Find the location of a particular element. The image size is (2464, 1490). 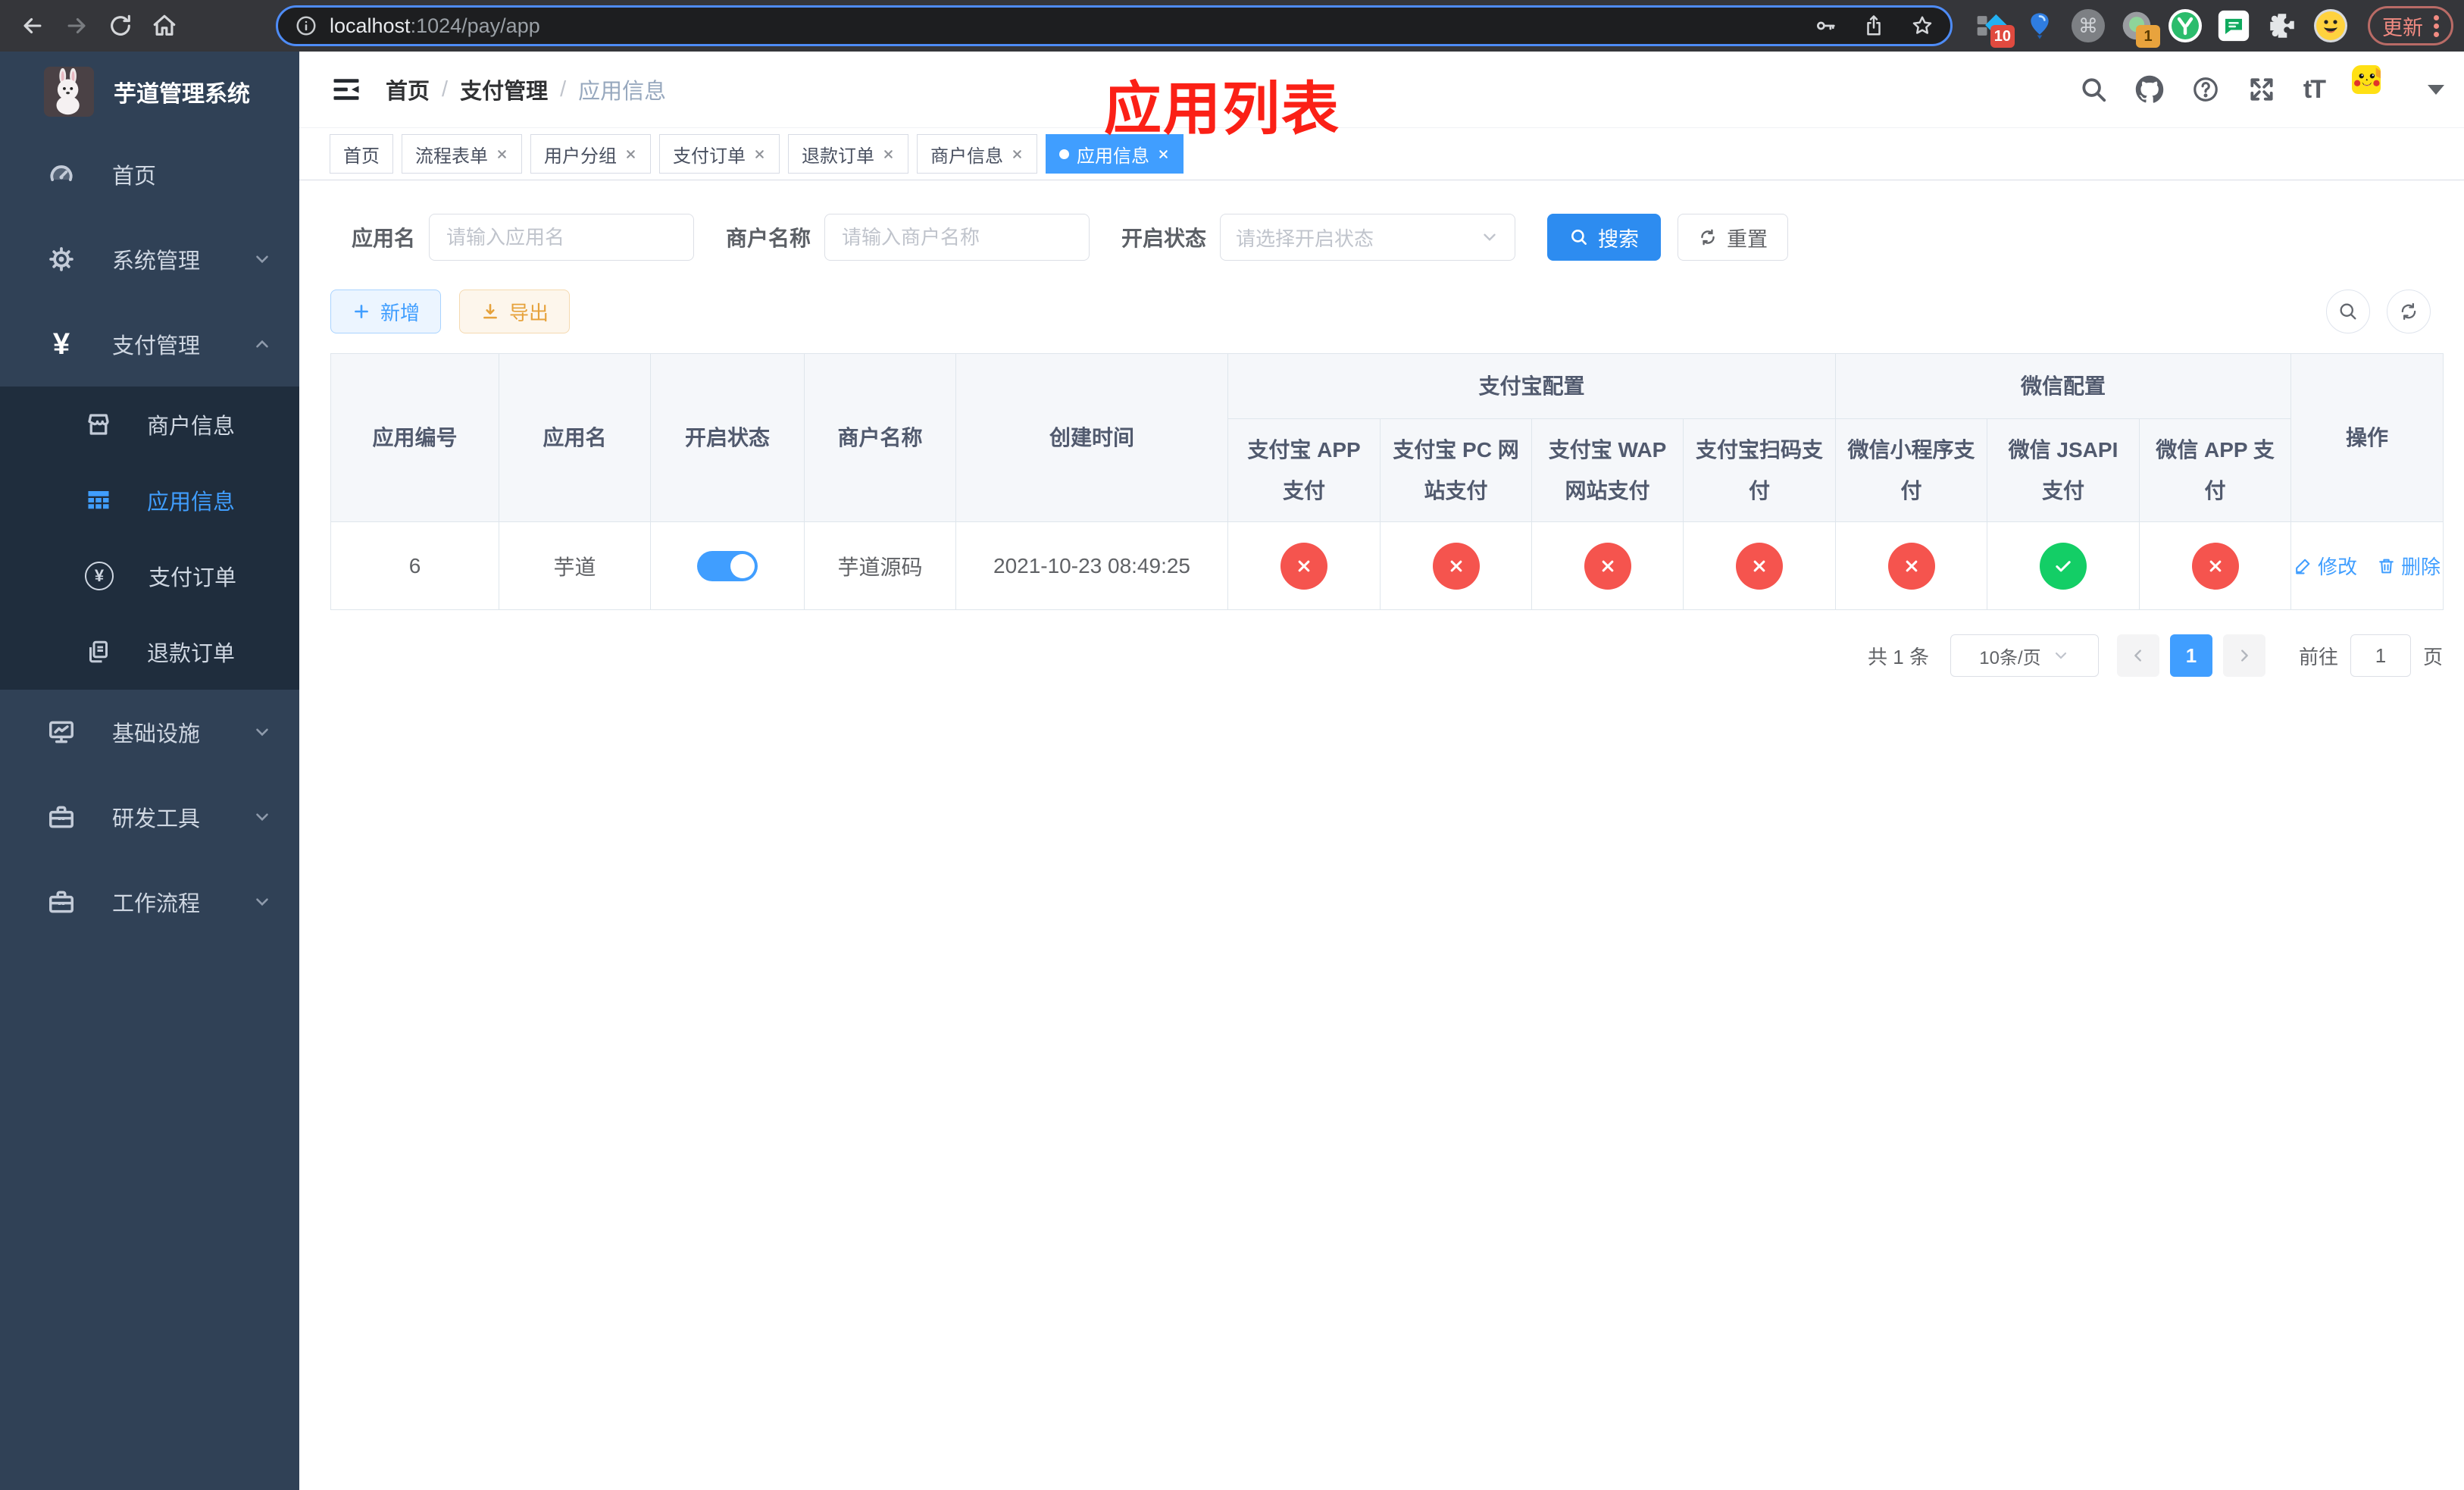

cell-merchant: 芋道源码 is located at coordinates (880, 566).